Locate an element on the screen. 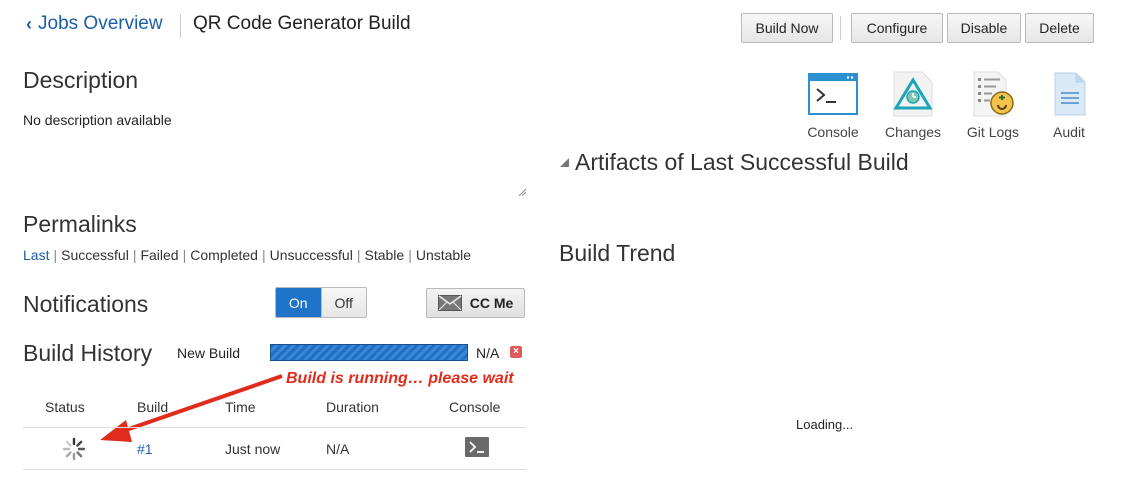  cancel-build-icon: × is located at coordinates (516, 352).